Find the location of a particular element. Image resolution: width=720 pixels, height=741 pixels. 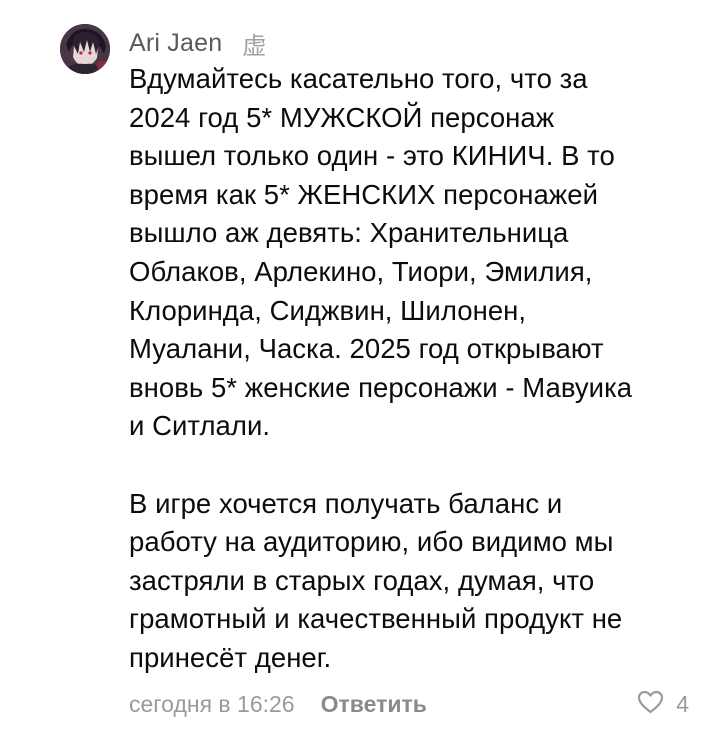

heart-icon is located at coordinates (650, 704).